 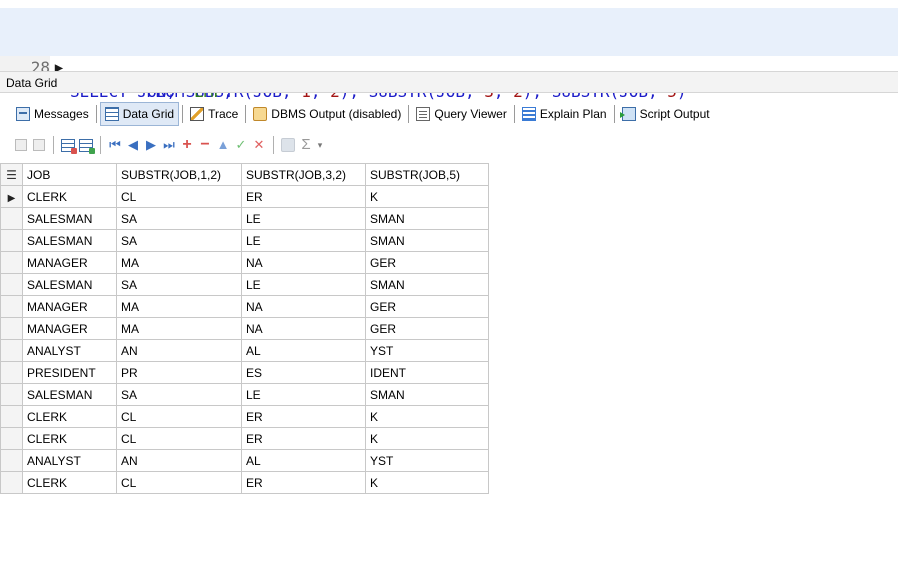 What do you see at coordinates (169, 145) in the screenshot?
I see `last-record-icon: ⏭` at bounding box center [169, 145].